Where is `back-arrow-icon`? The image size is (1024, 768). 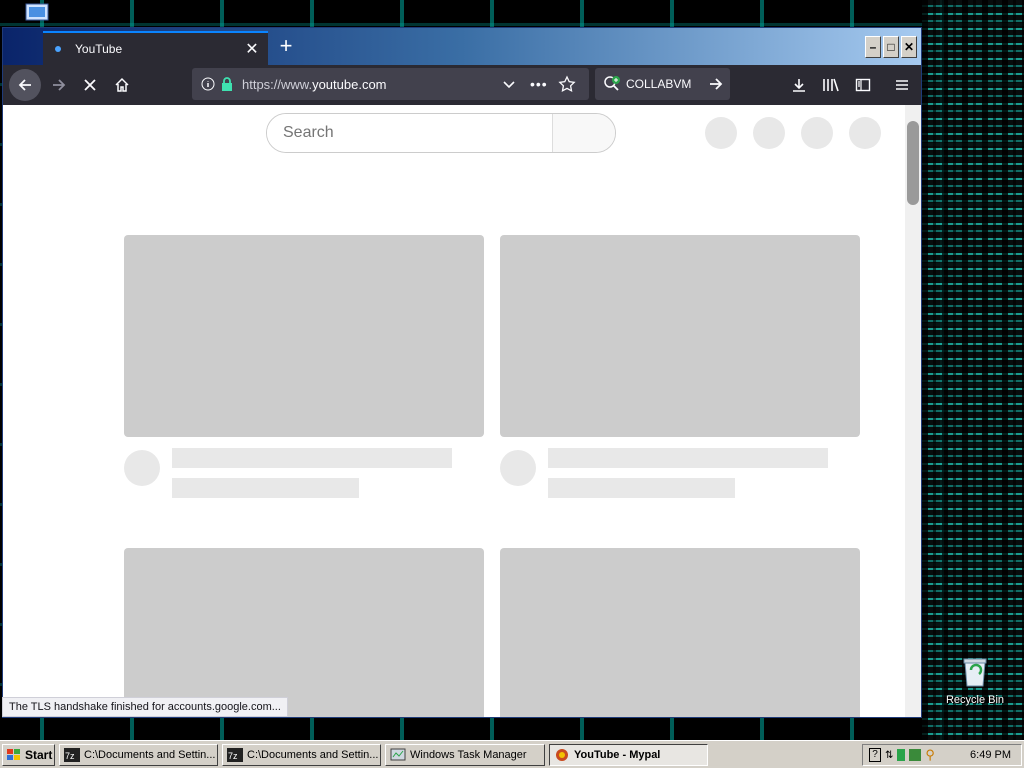
back-arrow-icon is located at coordinates (24, 85).